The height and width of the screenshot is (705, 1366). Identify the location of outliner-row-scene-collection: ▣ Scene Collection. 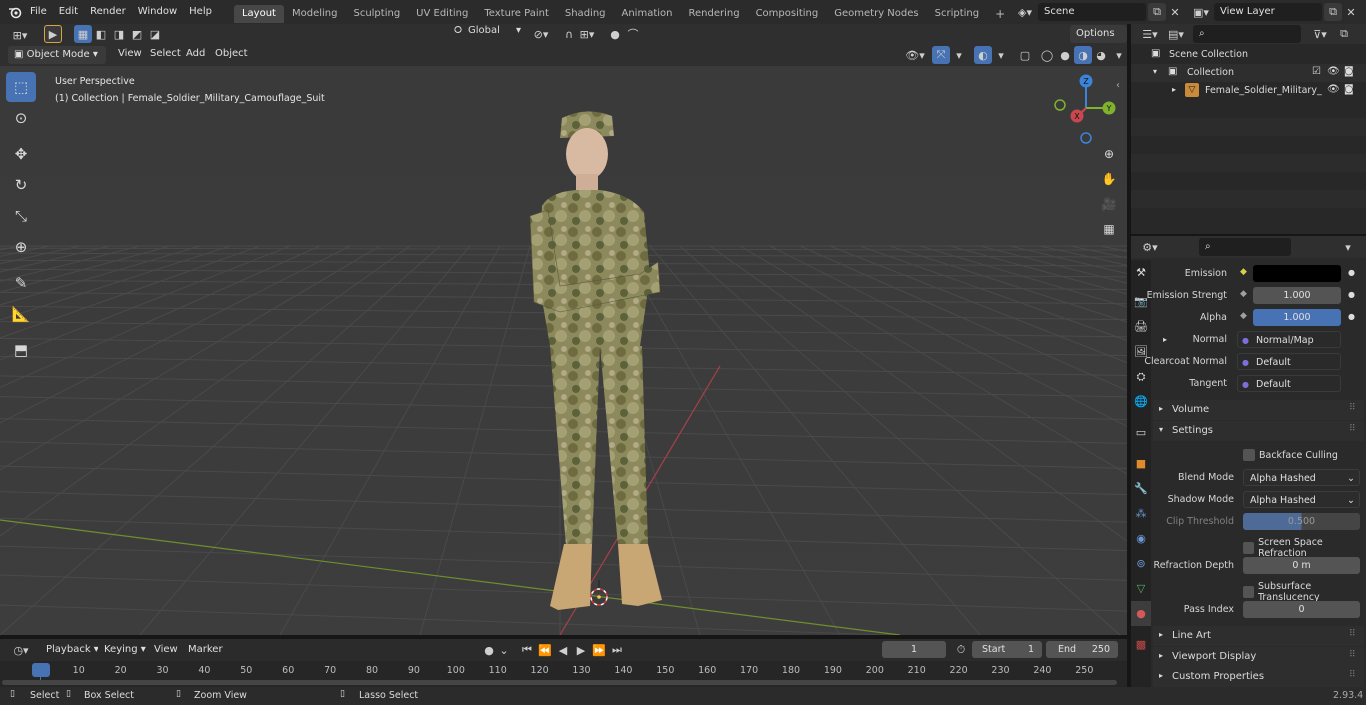
(1248, 55).